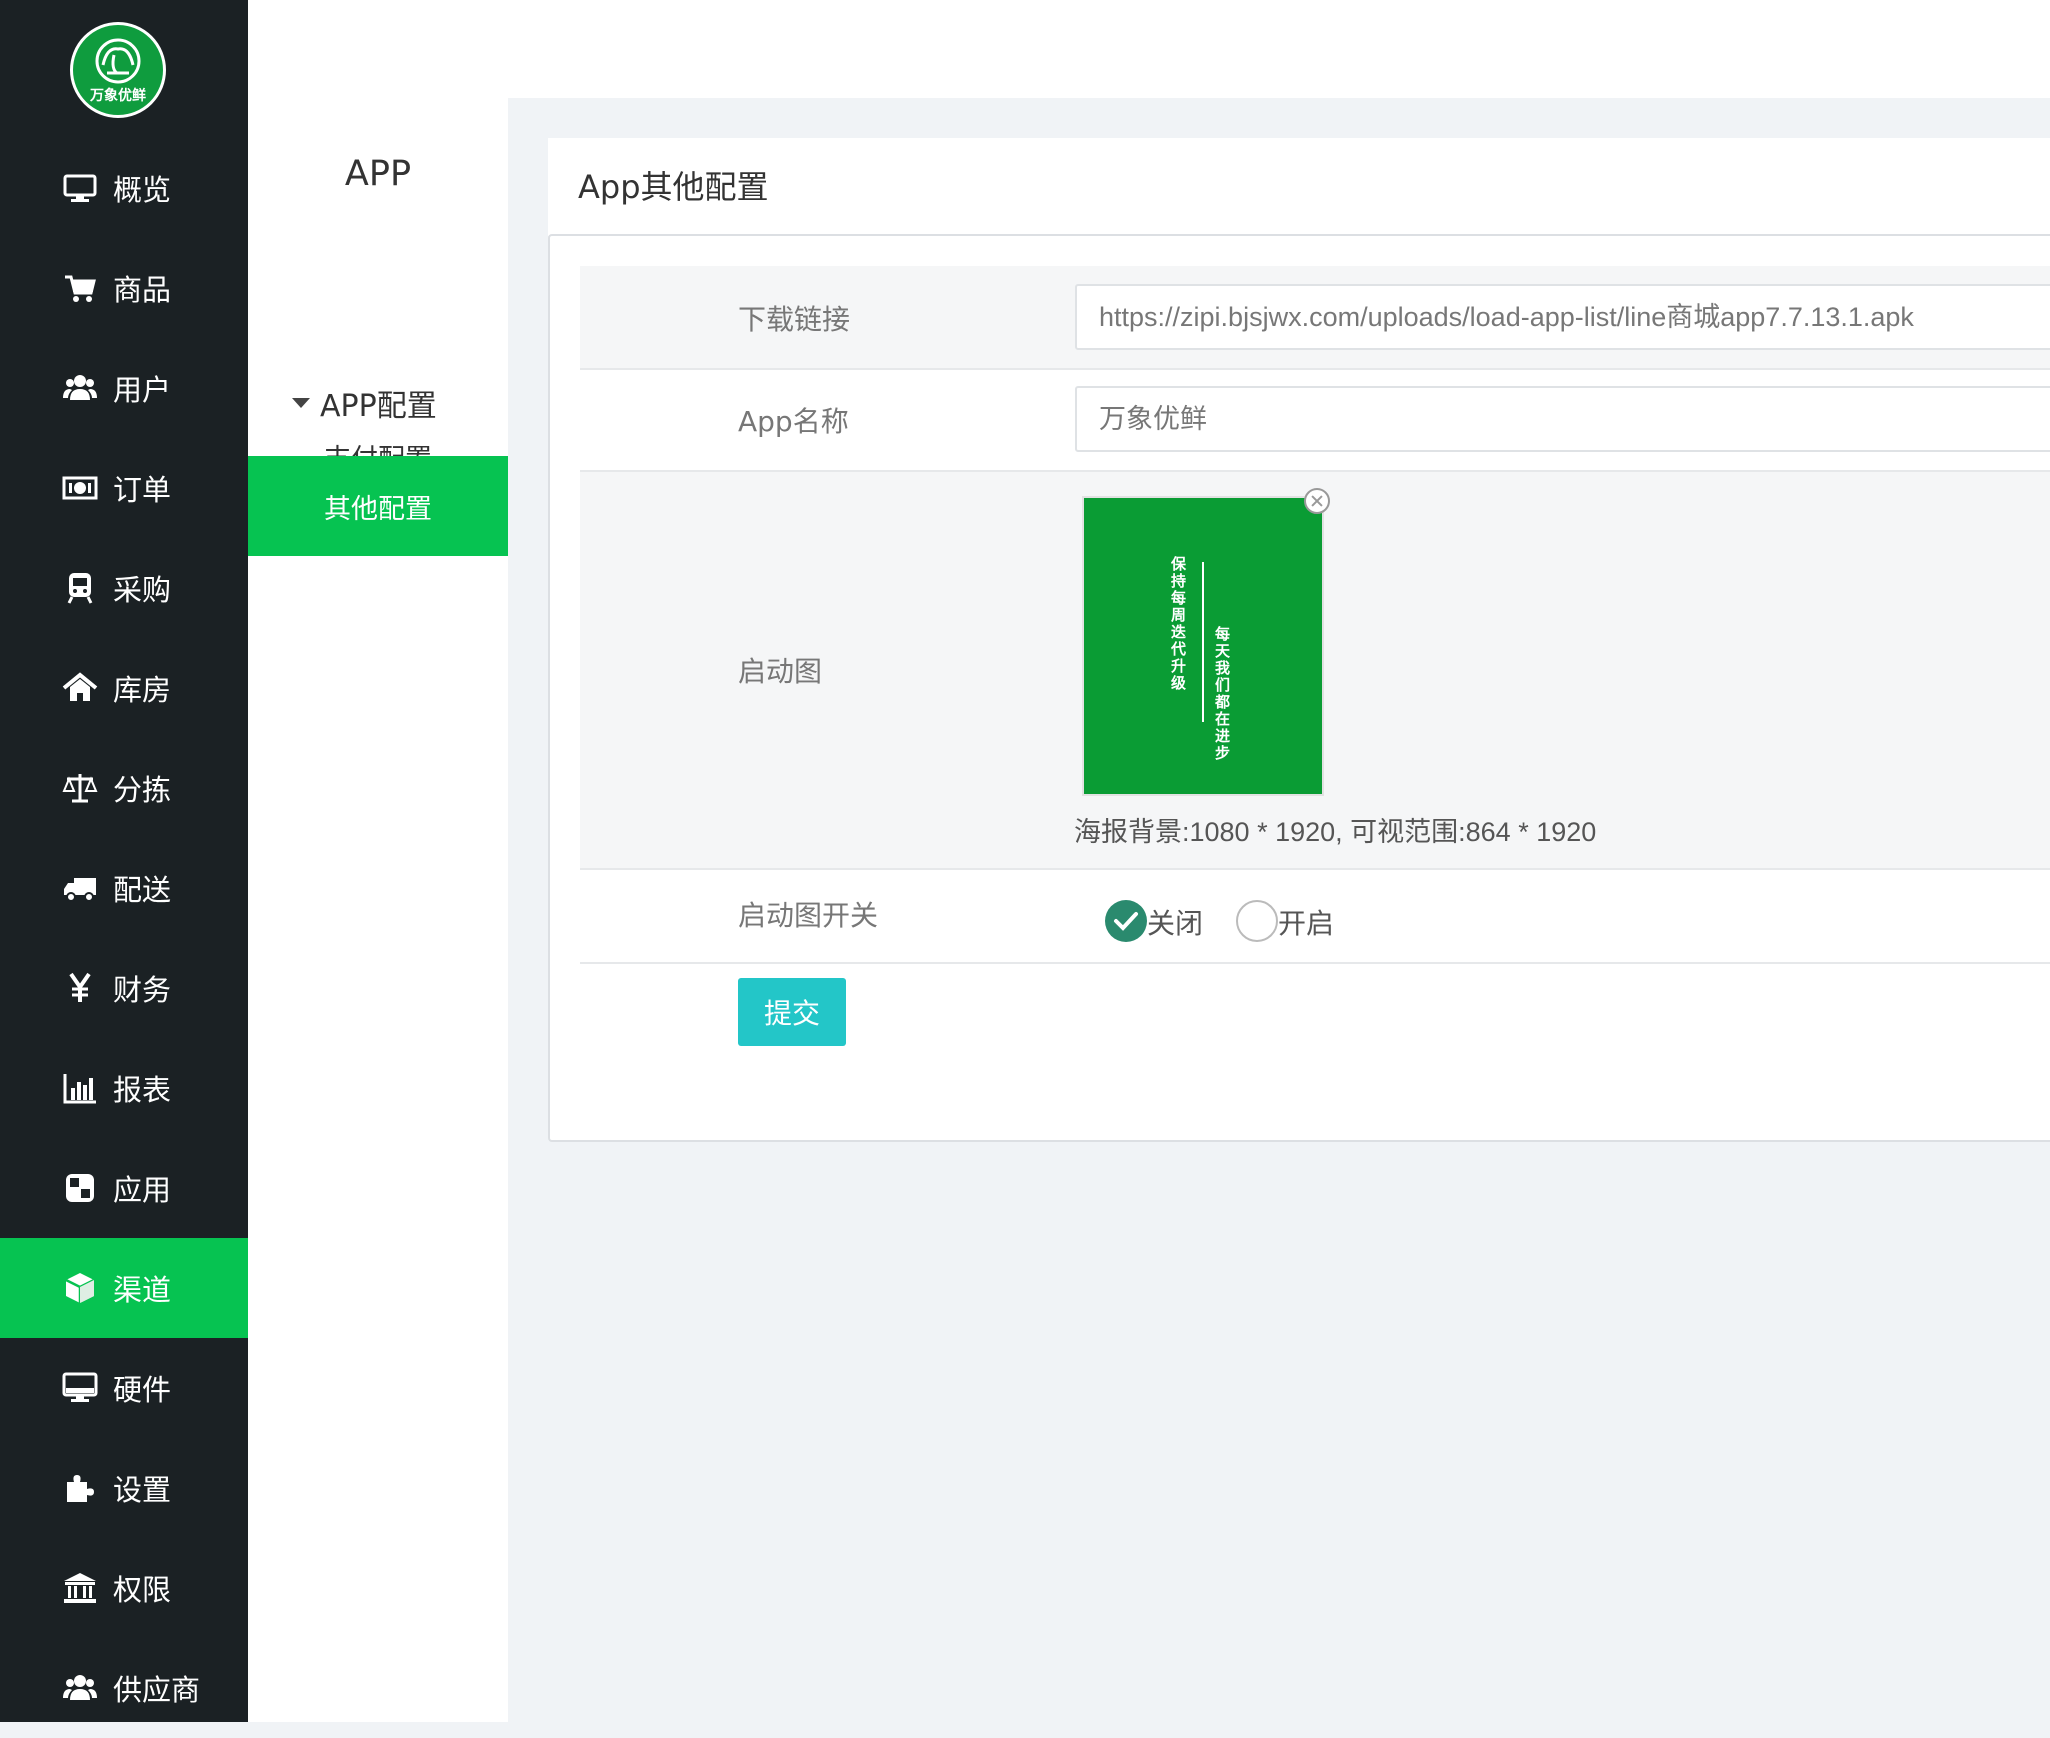 The height and width of the screenshot is (1738, 2050). Describe the element at coordinates (1257, 921) in the screenshot. I see `radio-on` at that location.